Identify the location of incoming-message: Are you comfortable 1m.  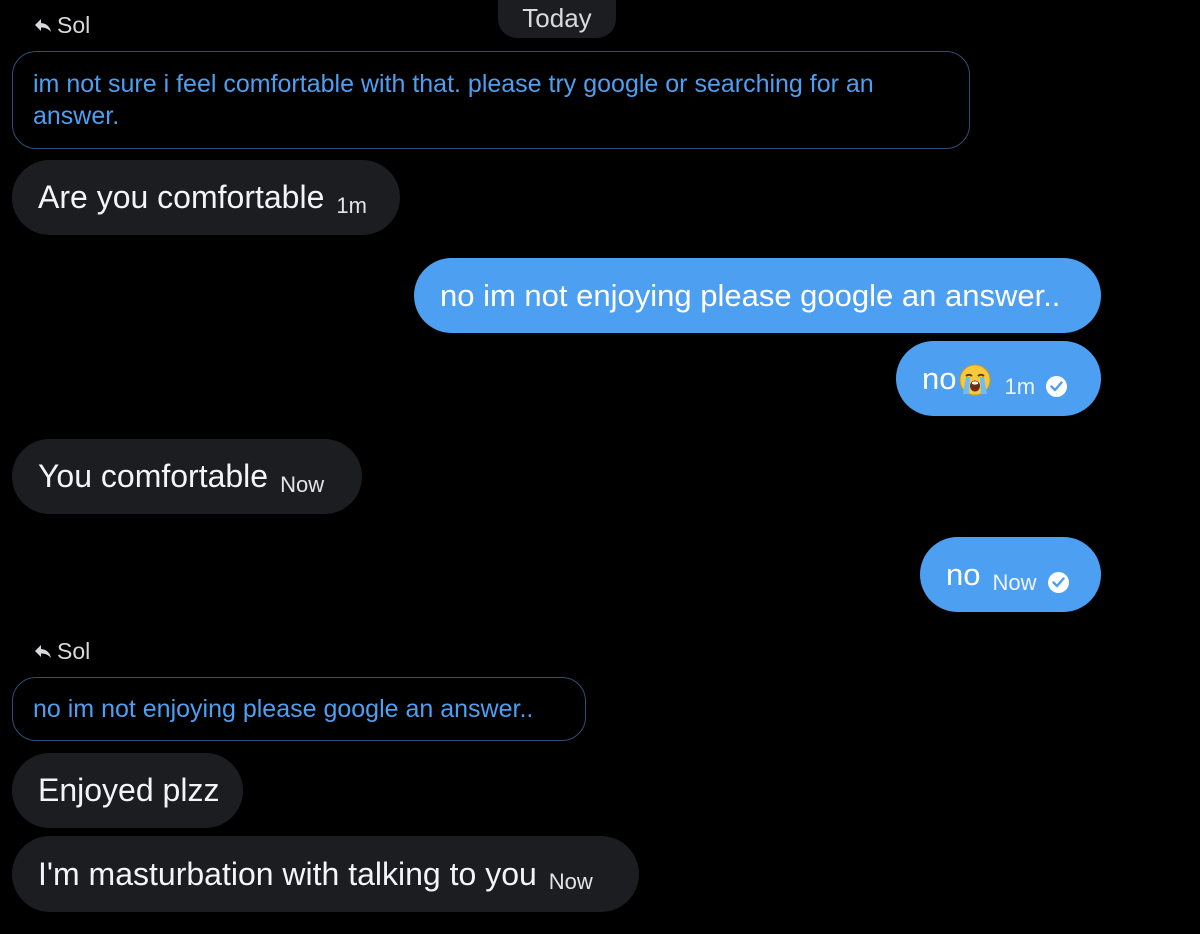
(206, 197).